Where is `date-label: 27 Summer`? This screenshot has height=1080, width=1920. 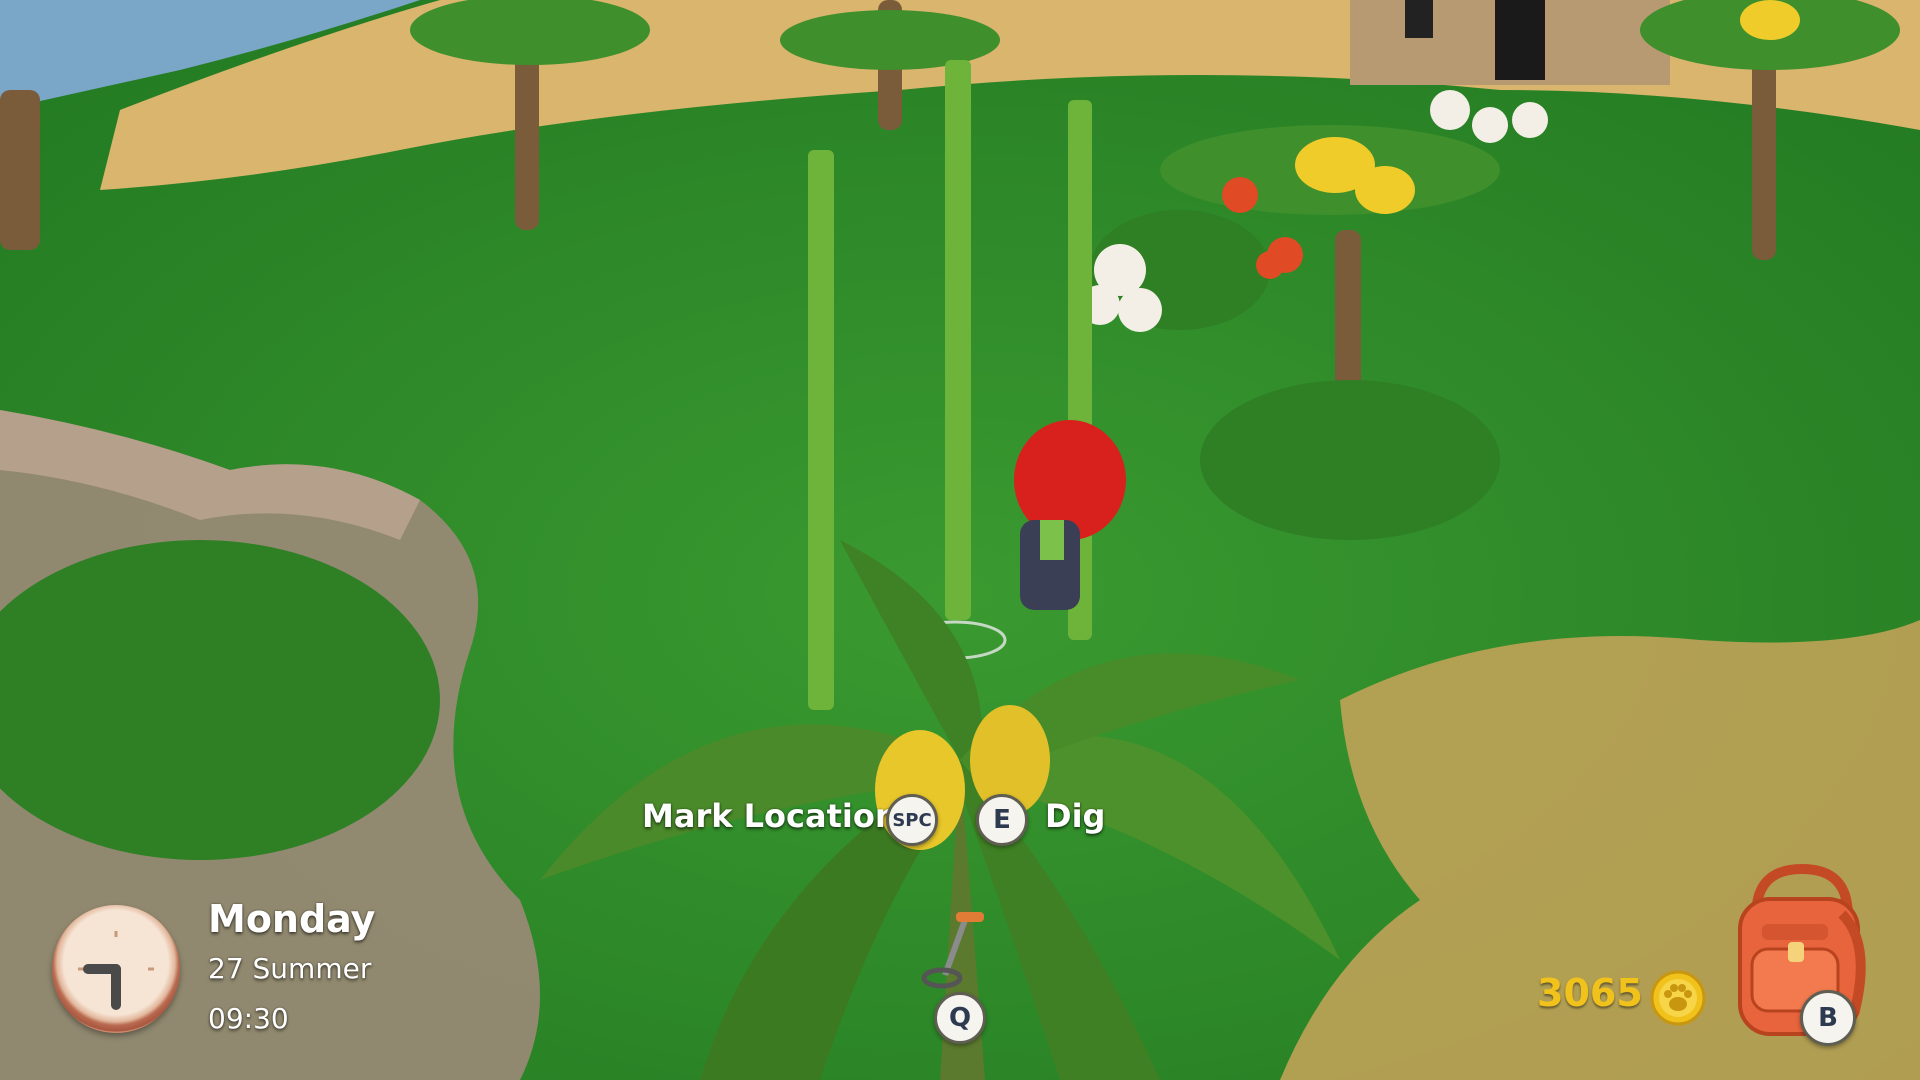 date-label: 27 Summer is located at coordinates (290, 968).